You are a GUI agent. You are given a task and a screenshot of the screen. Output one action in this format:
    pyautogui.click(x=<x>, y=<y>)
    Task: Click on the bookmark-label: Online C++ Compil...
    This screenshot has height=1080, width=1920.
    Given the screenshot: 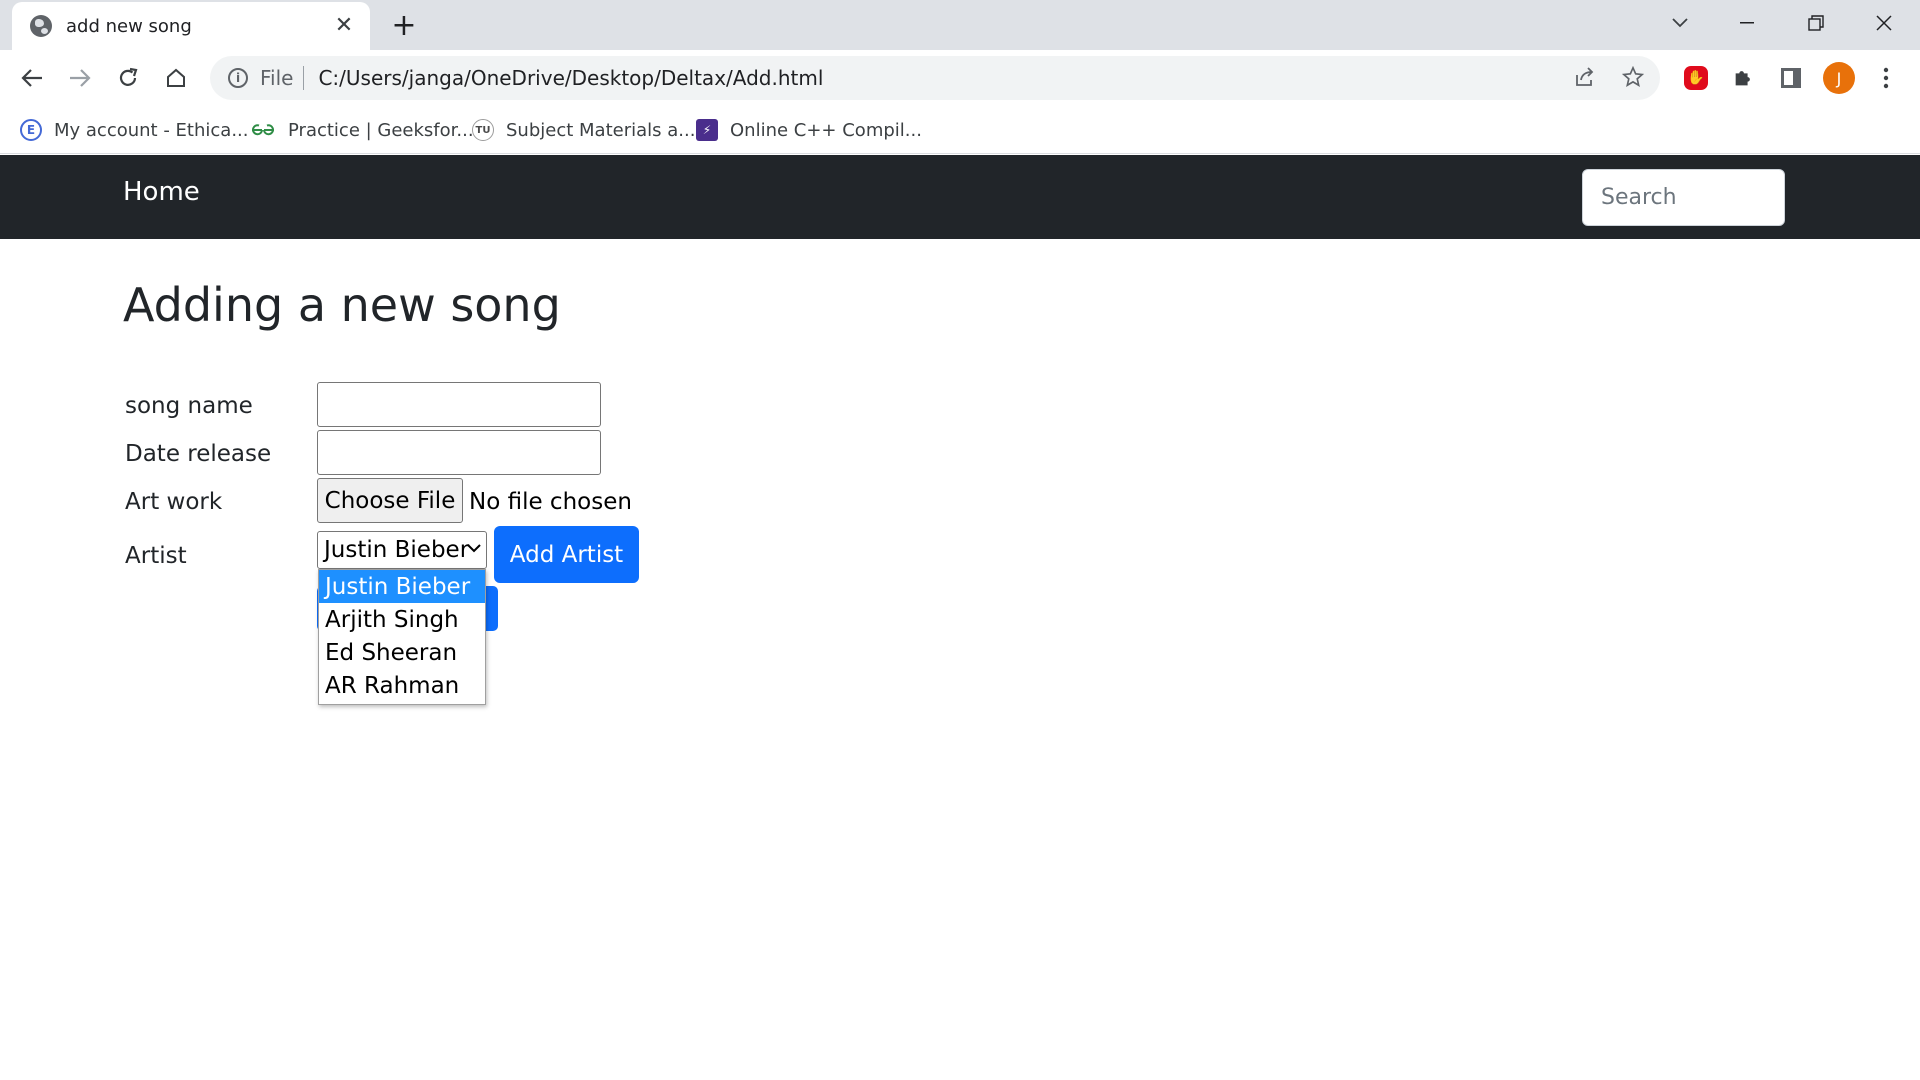 What is the action you would take?
    pyautogui.click(x=826, y=130)
    